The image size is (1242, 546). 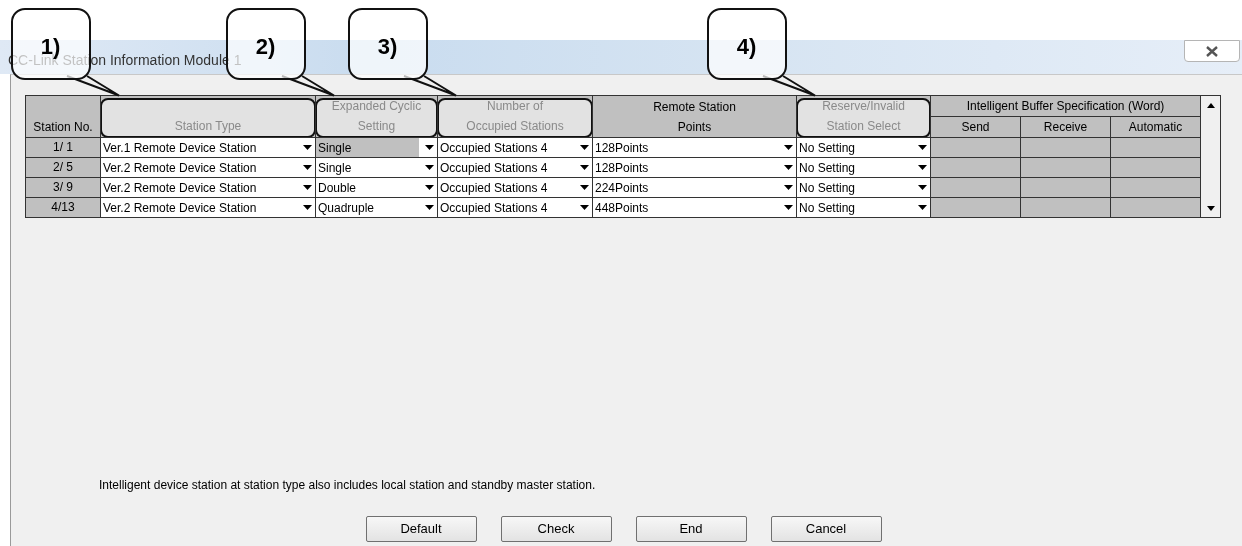 What do you see at coordinates (376, 118) in the screenshot?
I see `column-header: Expanded Cyclic Setting` at bounding box center [376, 118].